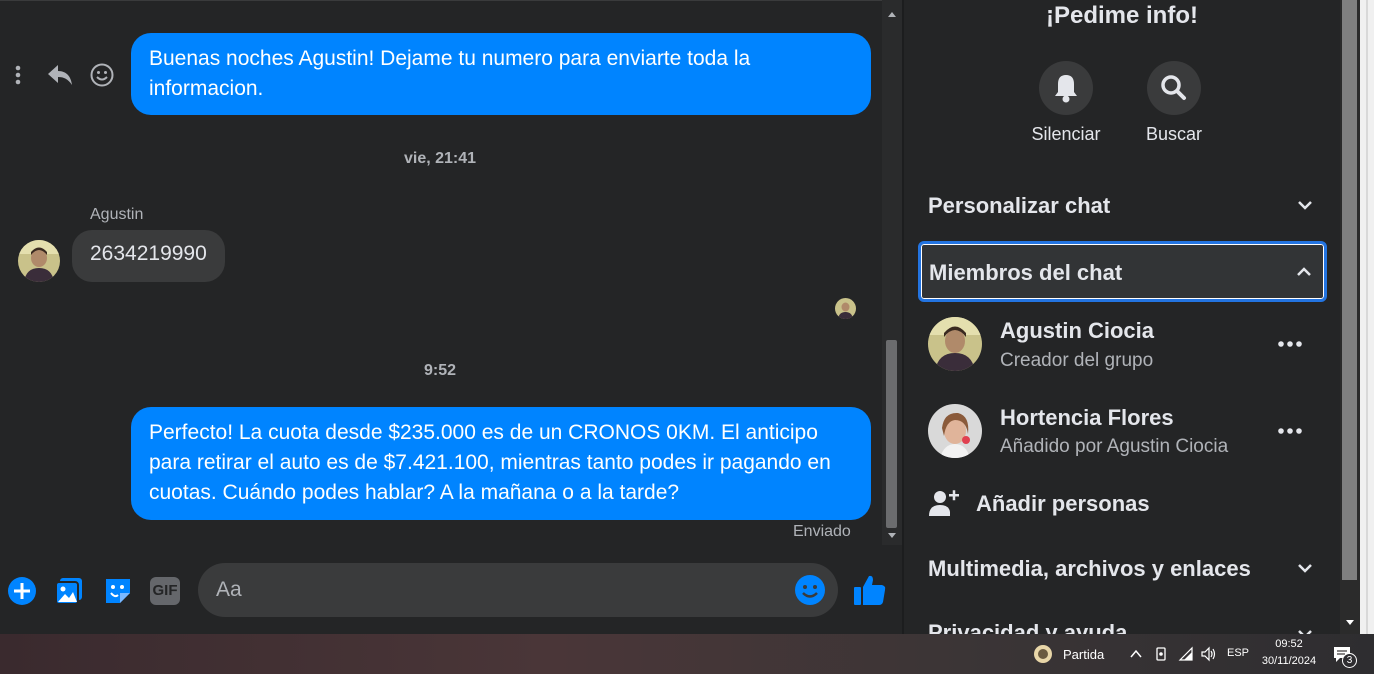  Describe the element at coordinates (1367, 317) in the screenshot. I see `window-edge` at that location.